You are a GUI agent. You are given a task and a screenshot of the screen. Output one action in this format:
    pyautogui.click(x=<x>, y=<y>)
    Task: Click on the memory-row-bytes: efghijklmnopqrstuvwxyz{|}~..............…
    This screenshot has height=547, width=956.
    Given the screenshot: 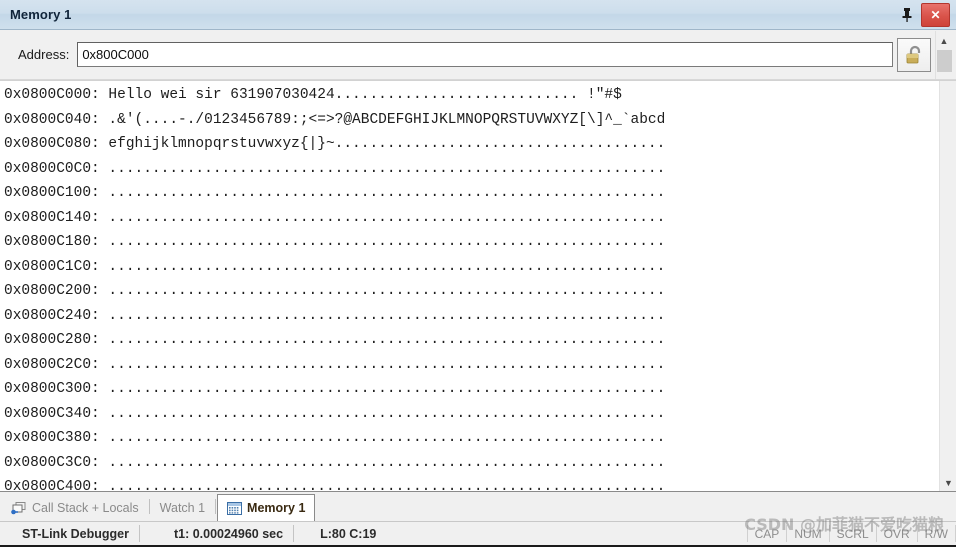 What is the action you would take?
    pyautogui.click(x=382, y=144)
    